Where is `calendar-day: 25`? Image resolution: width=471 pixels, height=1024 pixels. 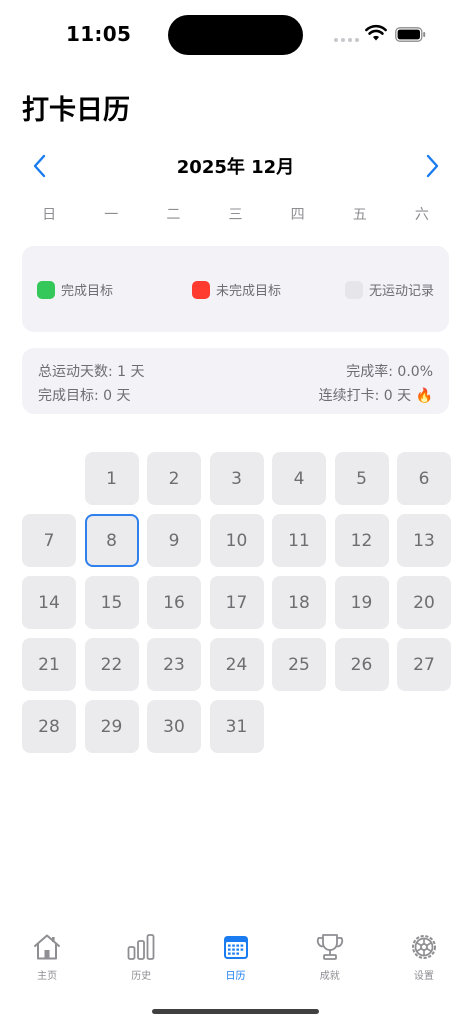 calendar-day: 25 is located at coordinates (299, 664).